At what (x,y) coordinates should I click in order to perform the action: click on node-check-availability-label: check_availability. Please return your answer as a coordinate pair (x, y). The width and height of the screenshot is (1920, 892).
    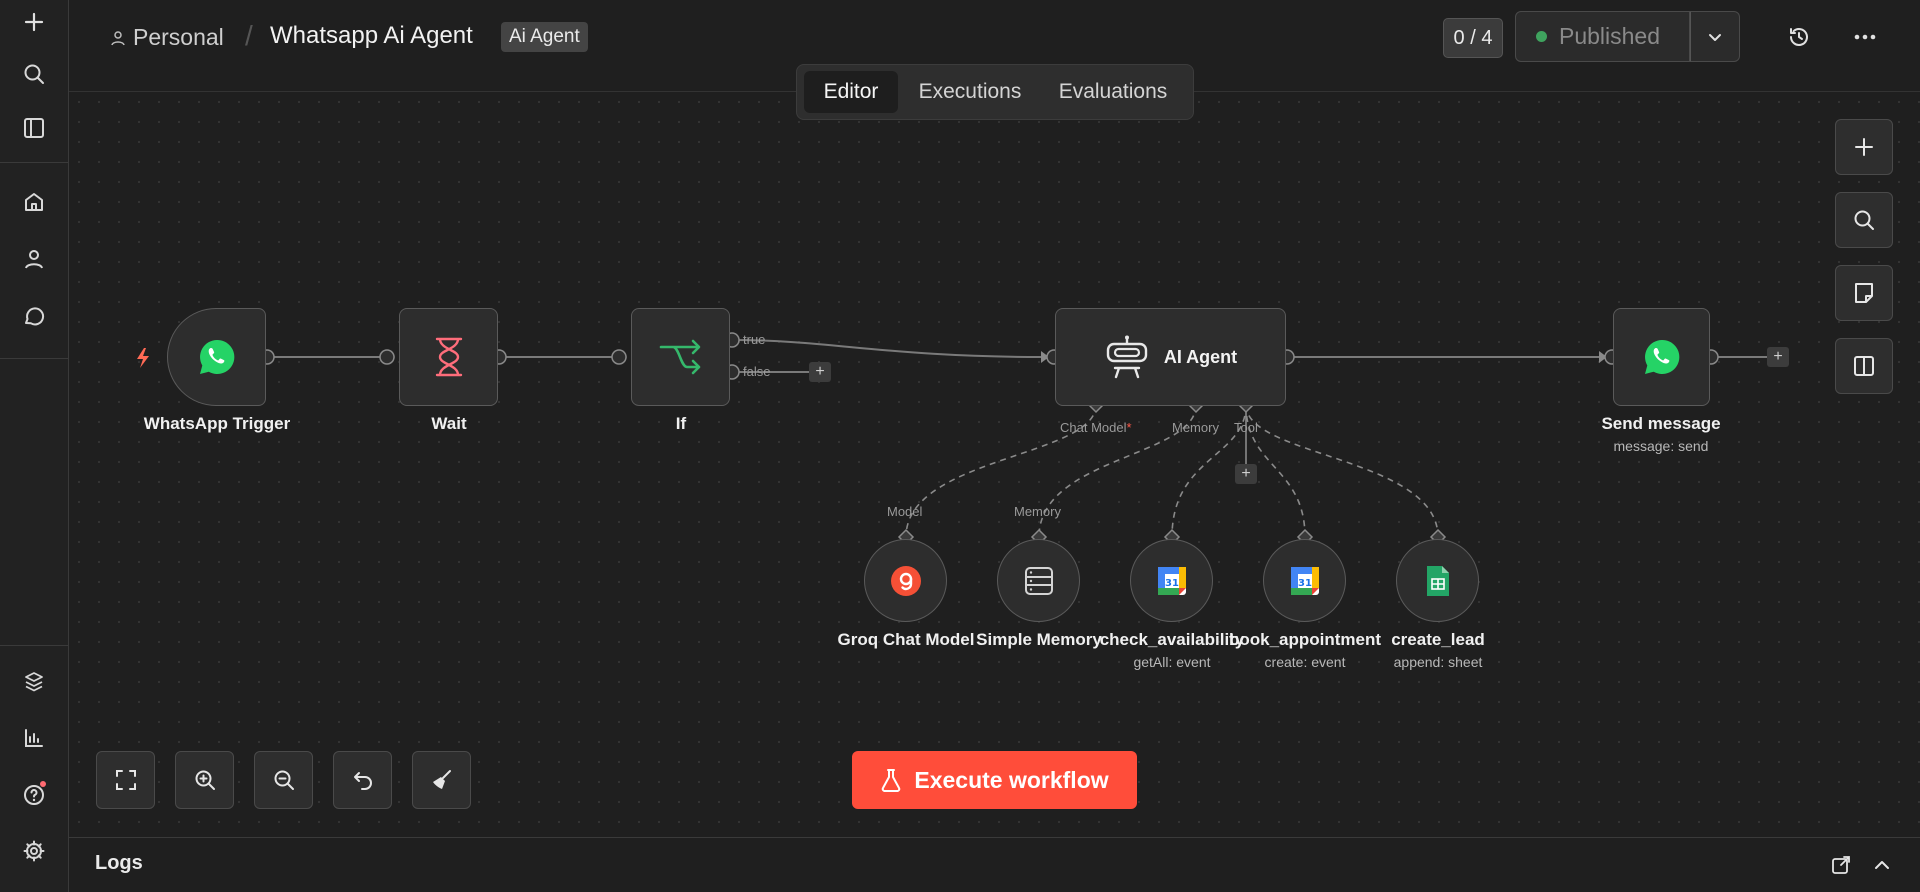
    Looking at the image, I should click on (1172, 639).